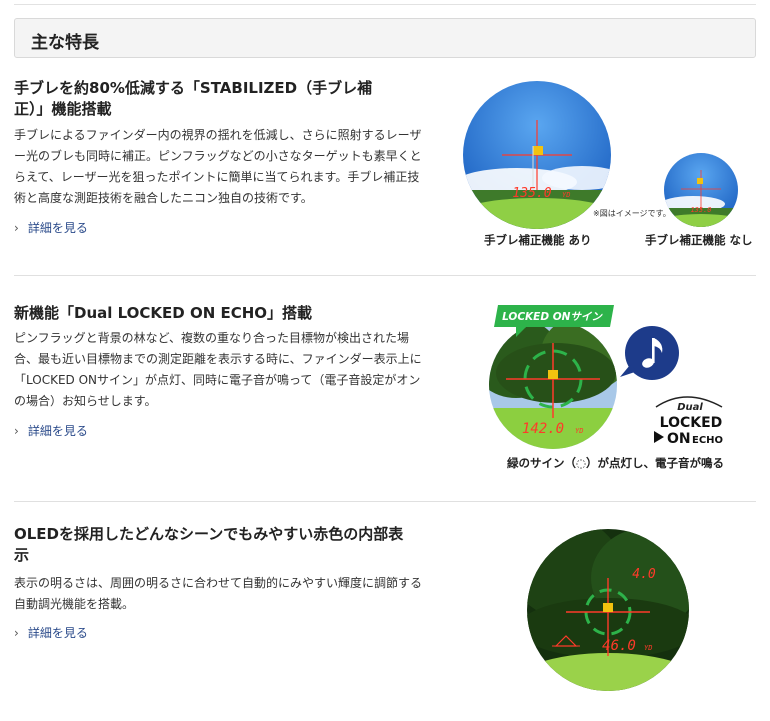  I want to click on caption-stabilizer-on: 手ブレ補正機能 あり, so click(538, 240).